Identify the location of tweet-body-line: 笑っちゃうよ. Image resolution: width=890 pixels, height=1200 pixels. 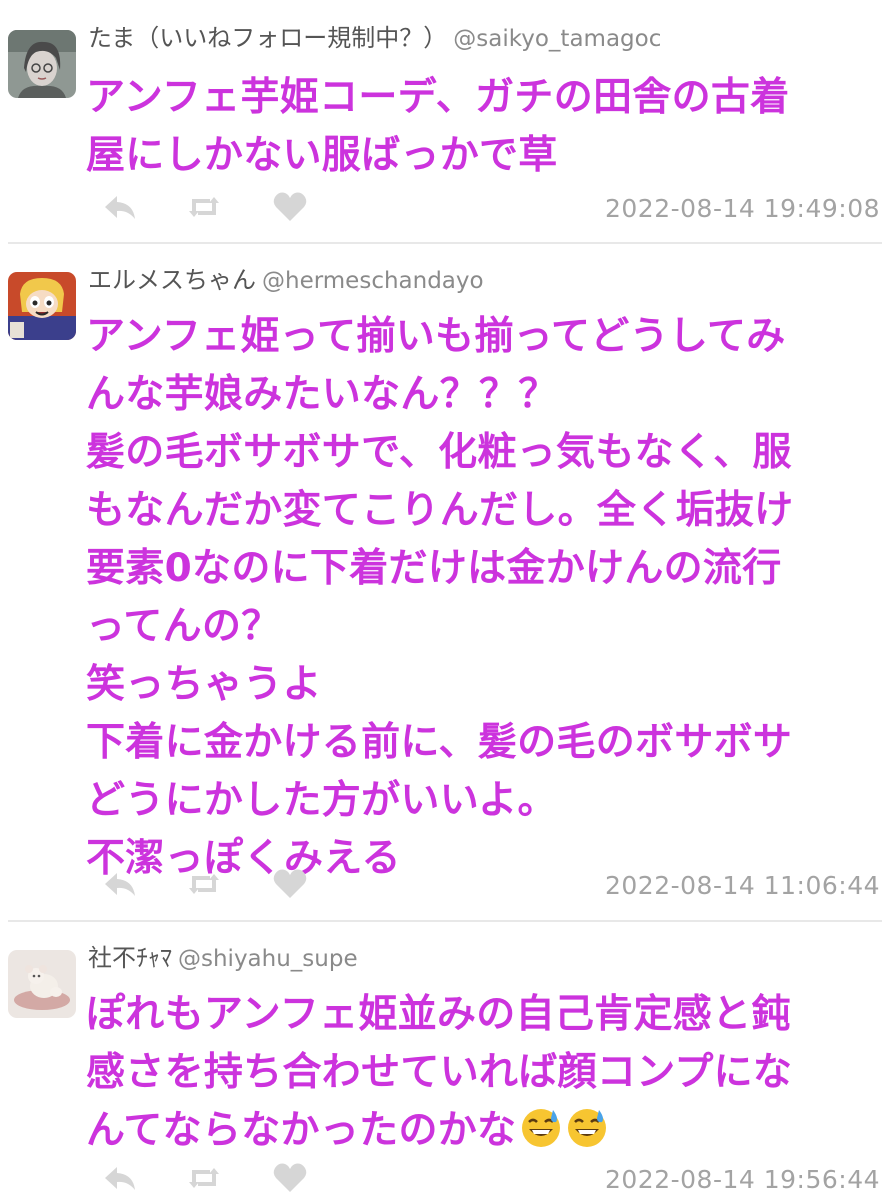
(204, 684).